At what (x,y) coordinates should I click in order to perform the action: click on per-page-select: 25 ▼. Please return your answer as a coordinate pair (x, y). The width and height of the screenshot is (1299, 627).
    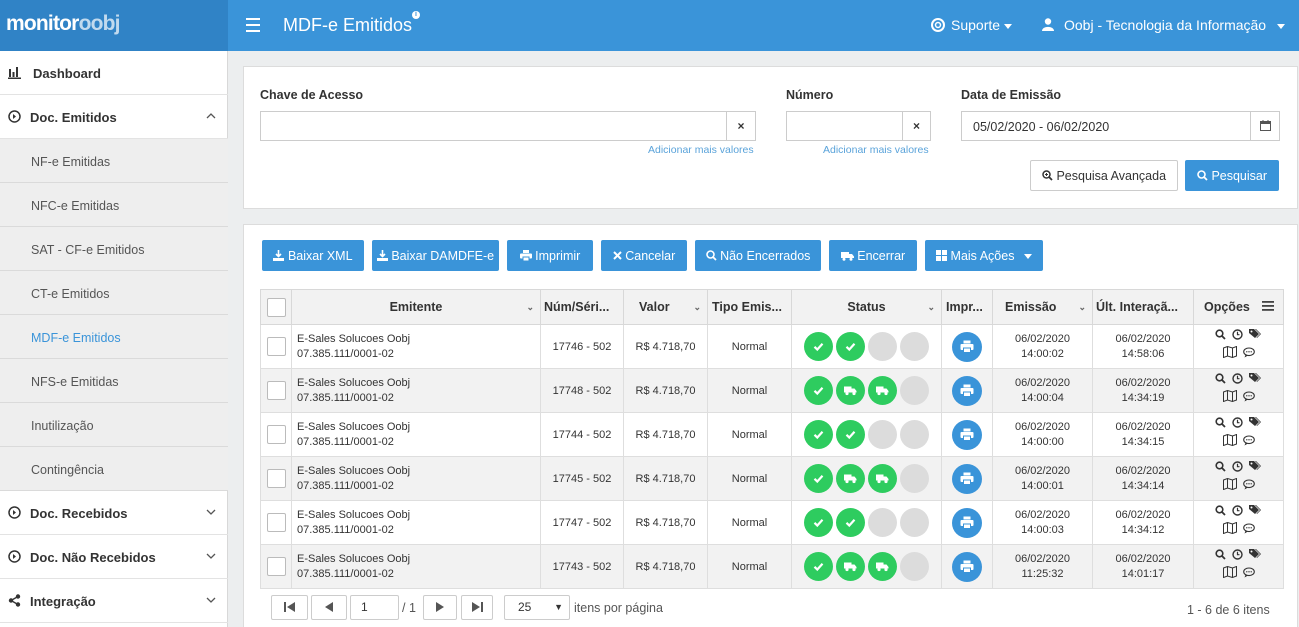
    Looking at the image, I should click on (537, 607).